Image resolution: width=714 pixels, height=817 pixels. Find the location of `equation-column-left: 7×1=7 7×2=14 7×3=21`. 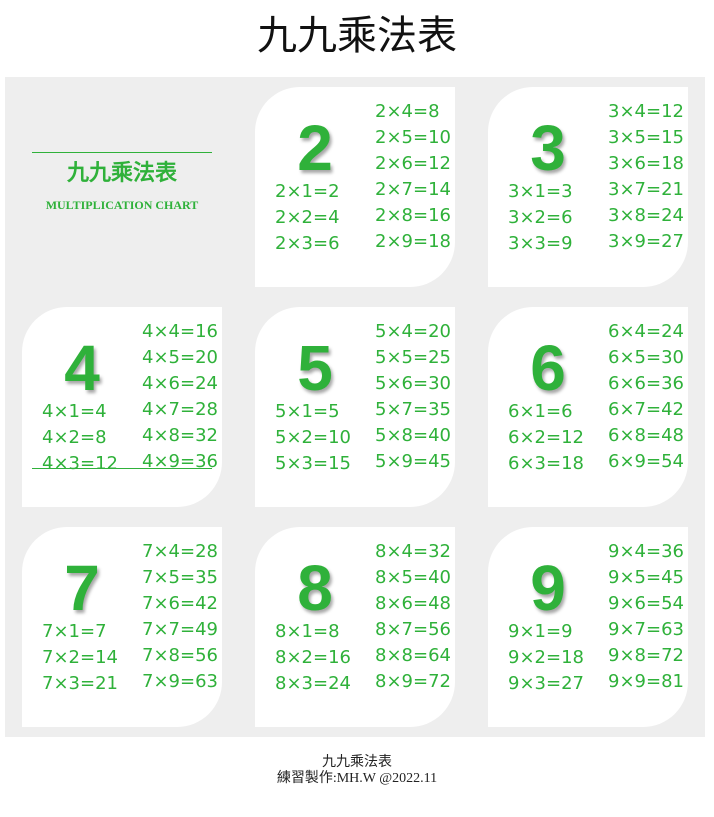

equation-column-left: 7×1=7 7×2=14 7×3=21 is located at coordinates (80, 658).